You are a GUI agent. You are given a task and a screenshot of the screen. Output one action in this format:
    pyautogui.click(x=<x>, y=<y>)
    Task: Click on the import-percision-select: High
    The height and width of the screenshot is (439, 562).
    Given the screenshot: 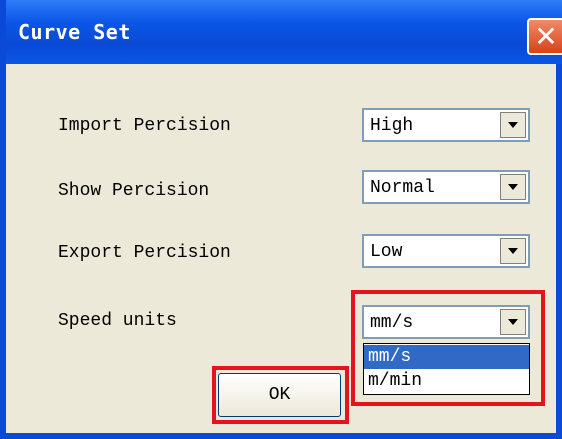 What is the action you would take?
    pyautogui.click(x=446, y=125)
    